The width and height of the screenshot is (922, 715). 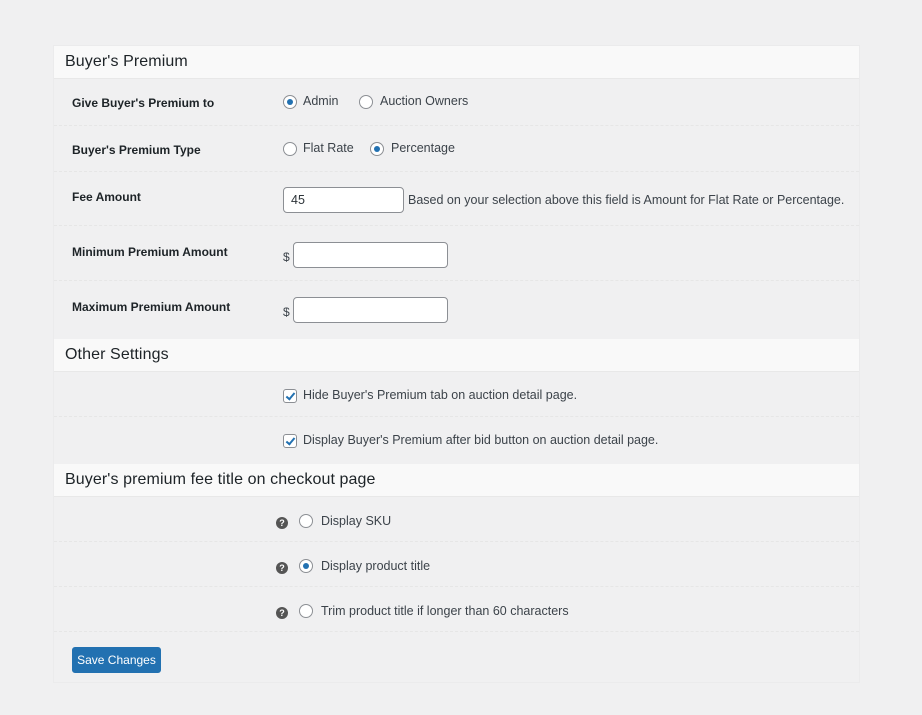 I want to click on minimum-premium-label: Minimum Premium Amount, so click(x=150, y=252).